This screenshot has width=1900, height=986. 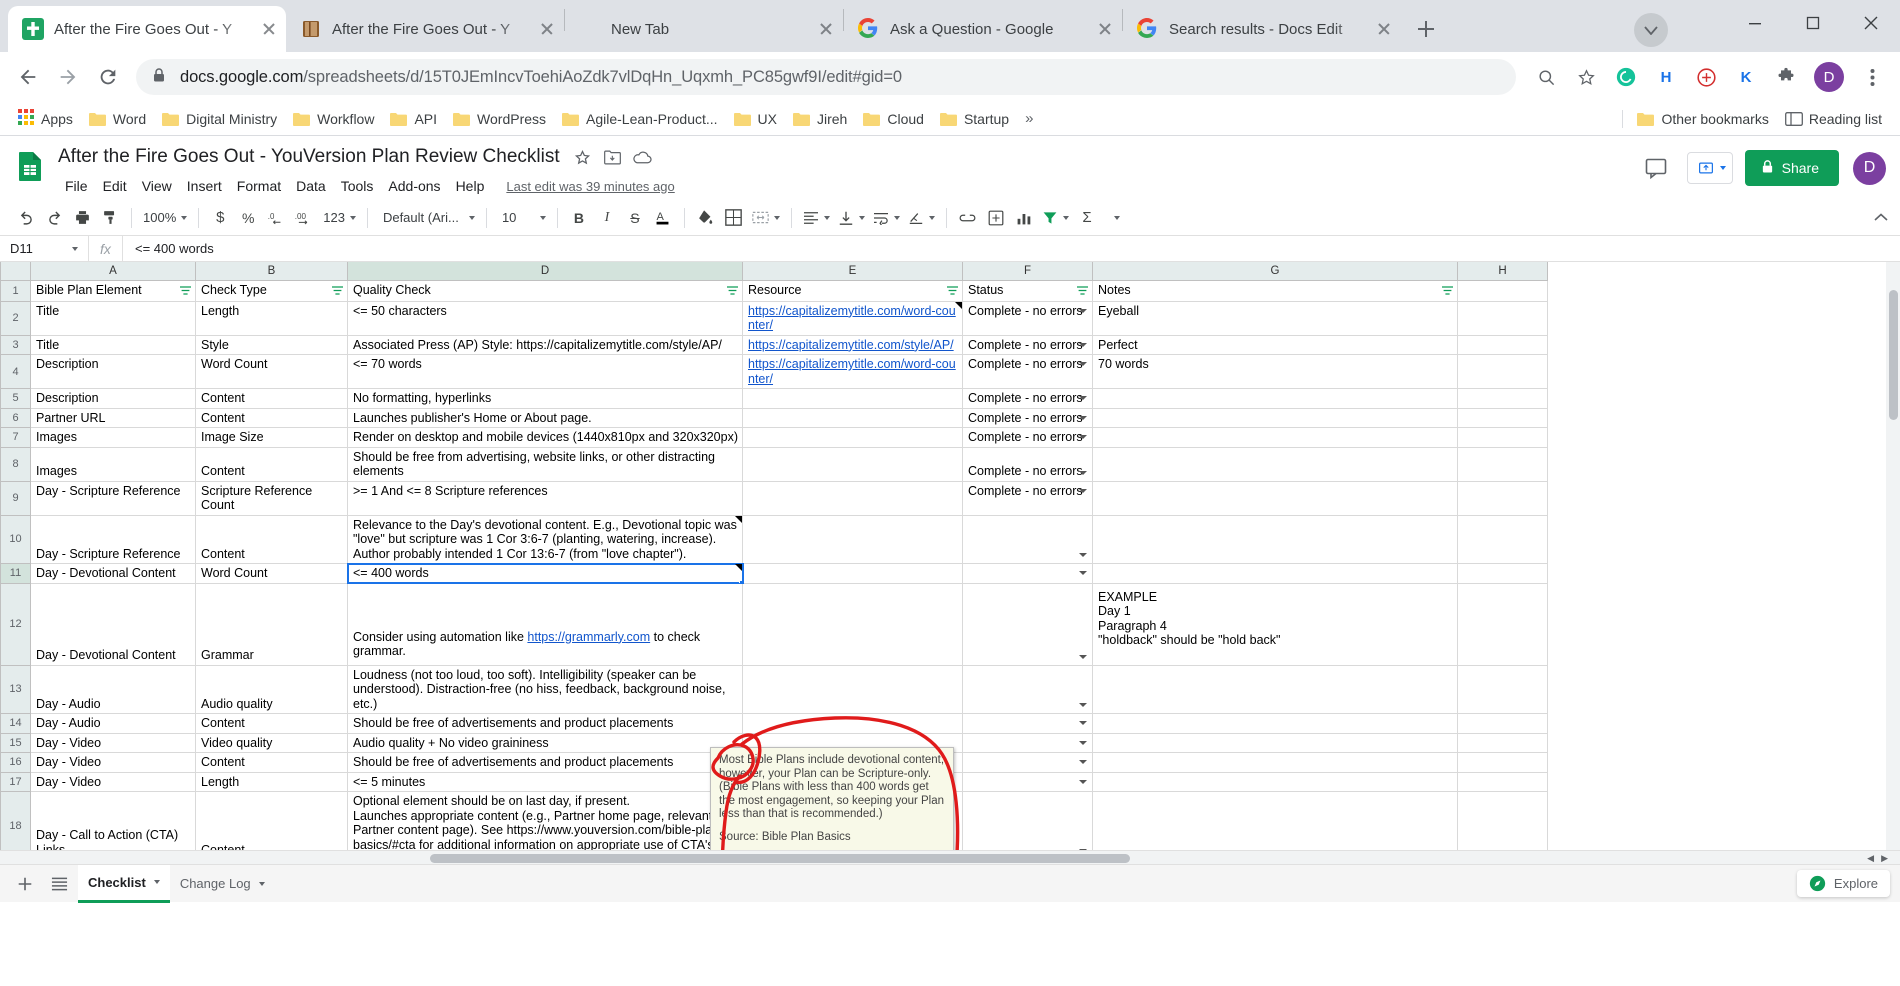 I want to click on cell-a2: Title, so click(x=113, y=318).